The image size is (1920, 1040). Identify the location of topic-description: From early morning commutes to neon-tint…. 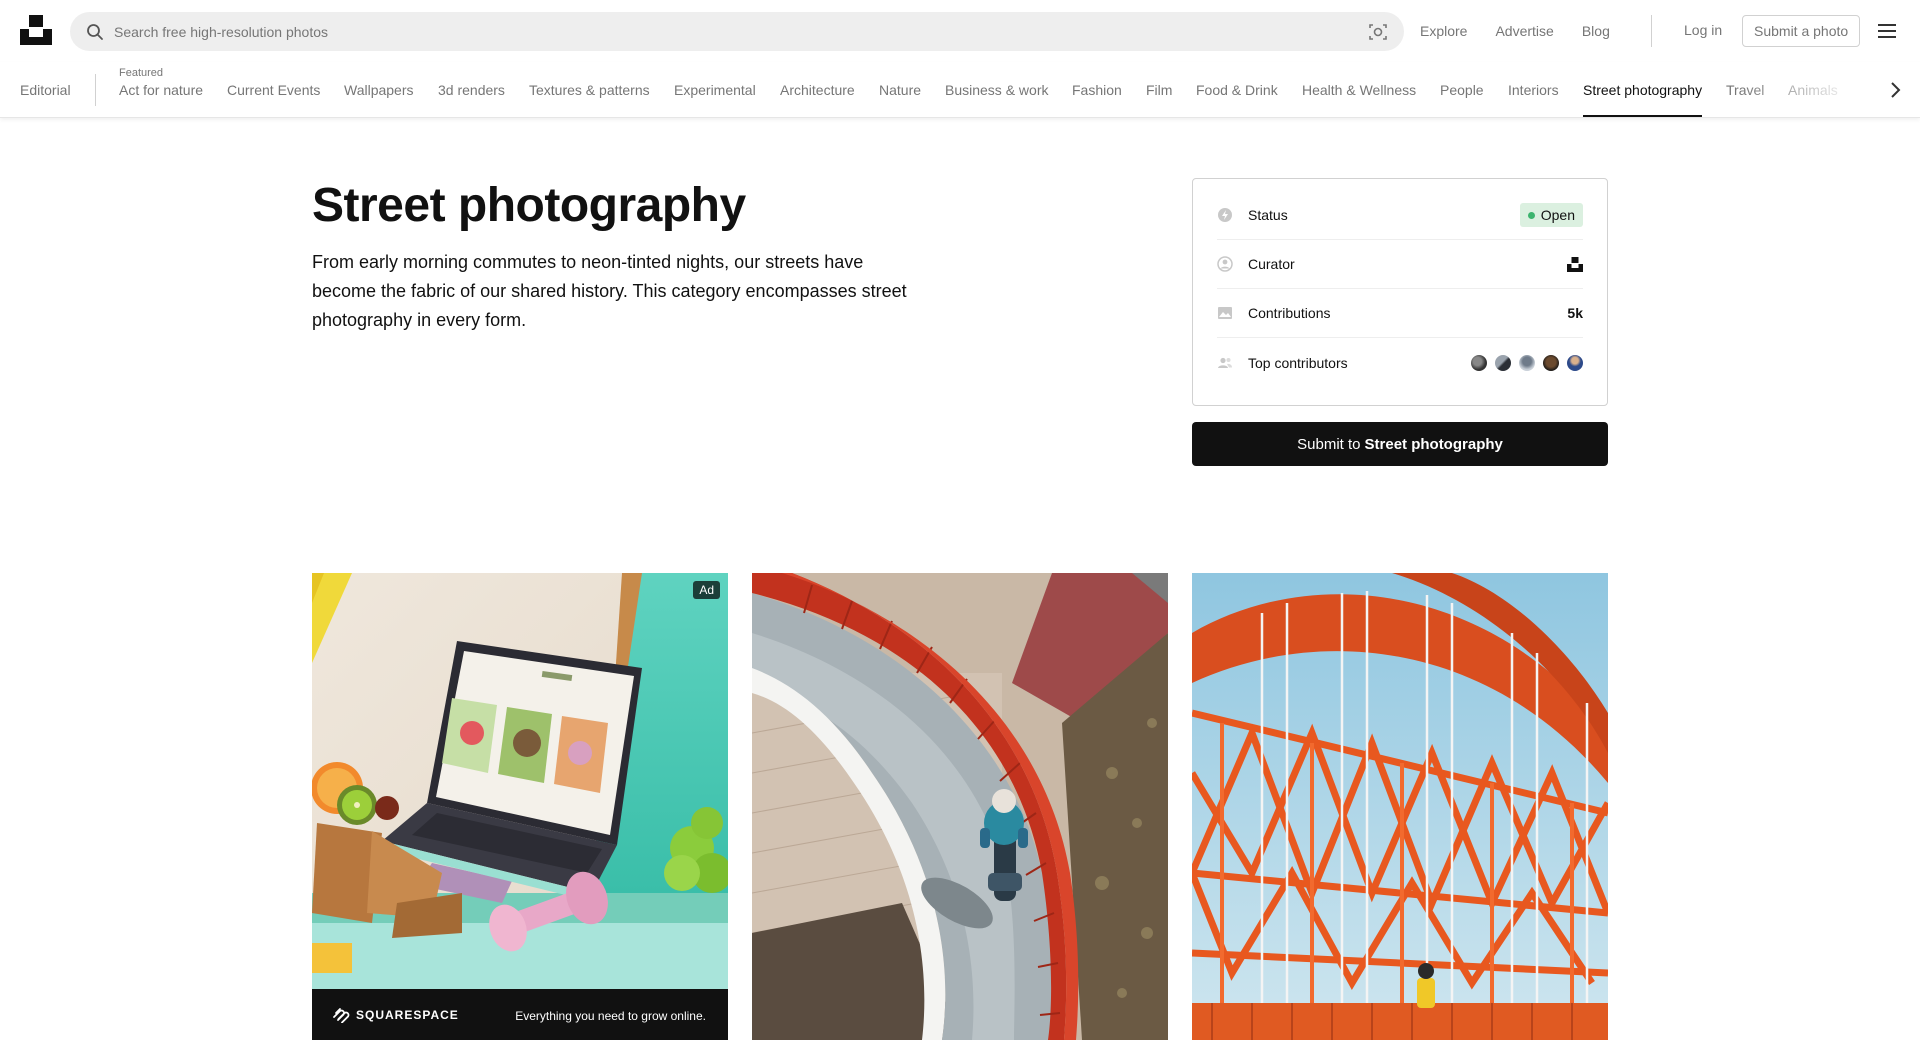
(609, 291).